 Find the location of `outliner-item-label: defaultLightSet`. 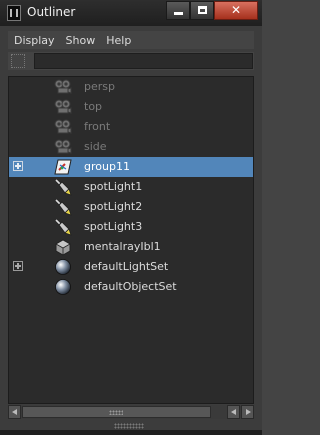

outliner-item-label: defaultLightSet is located at coordinates (126, 266).